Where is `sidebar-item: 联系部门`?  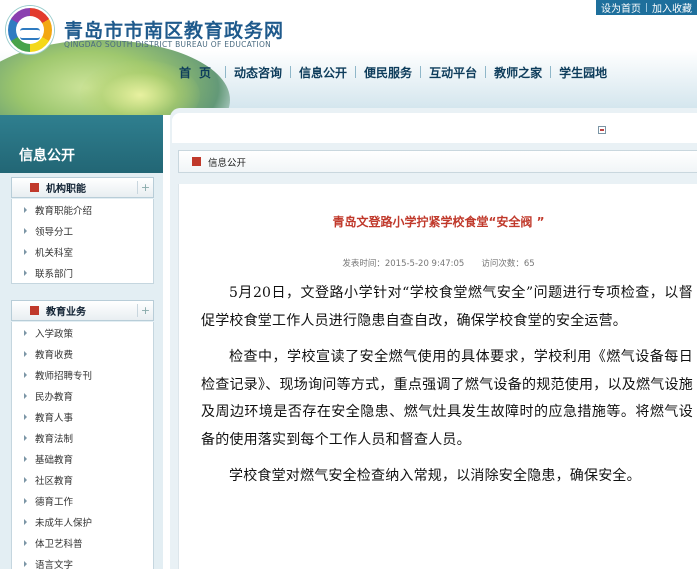 sidebar-item: 联系部门 is located at coordinates (82, 272).